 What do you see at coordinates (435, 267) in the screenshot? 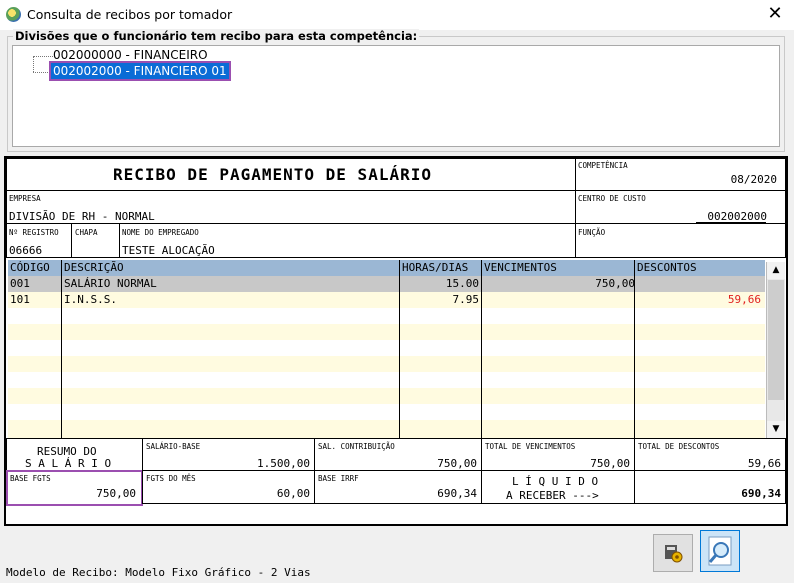
I see `header-horas: HORAS/DIAS` at bounding box center [435, 267].